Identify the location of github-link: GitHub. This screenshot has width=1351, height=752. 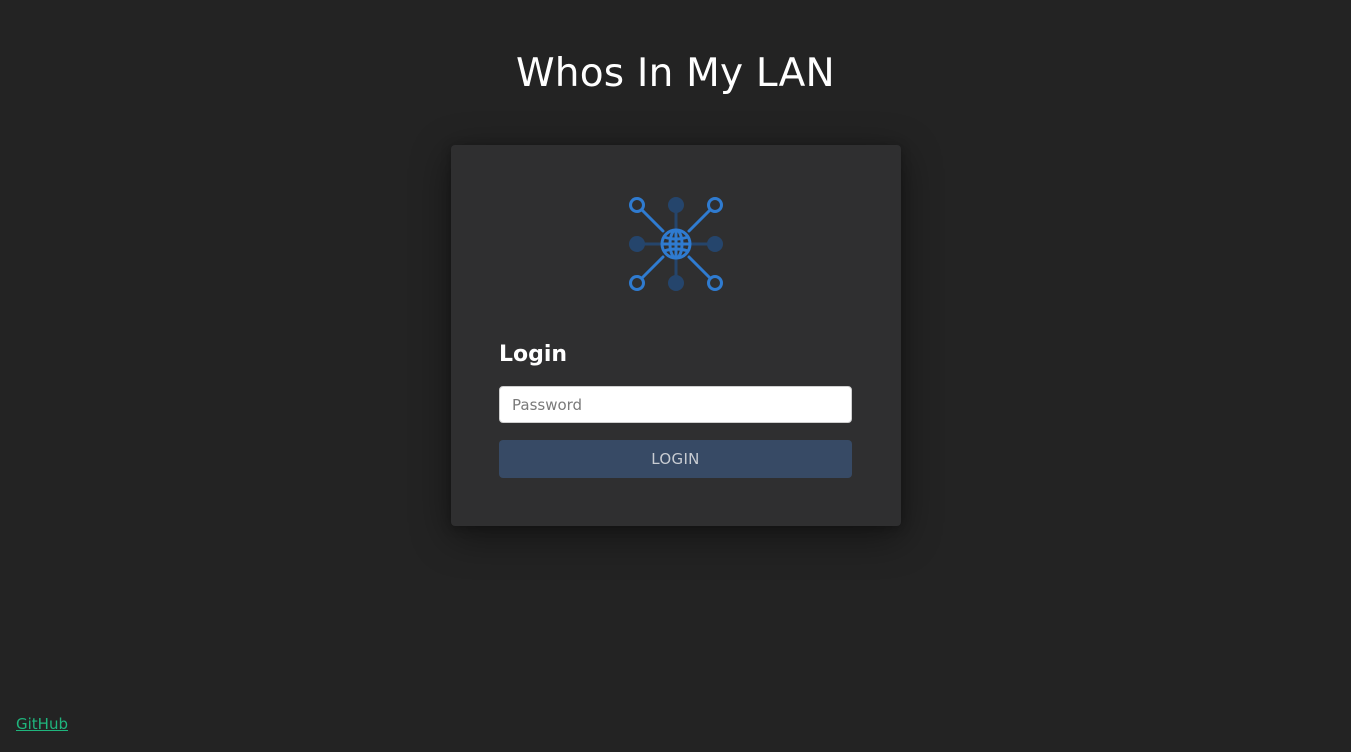
(42, 724).